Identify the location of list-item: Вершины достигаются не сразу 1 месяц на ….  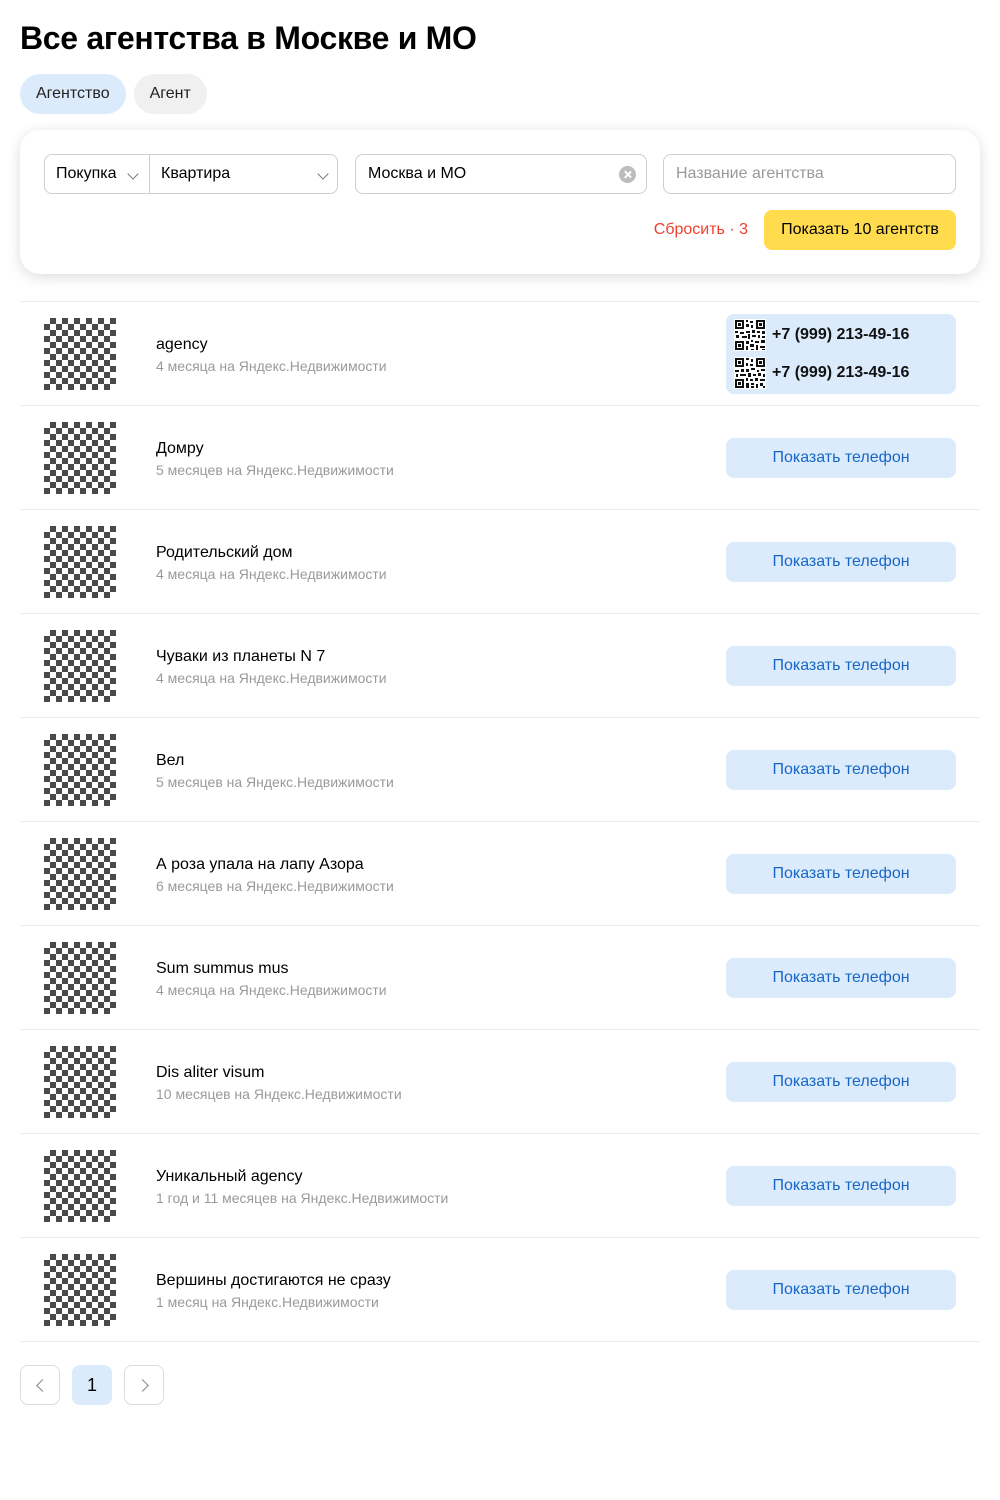
(500, 1290).